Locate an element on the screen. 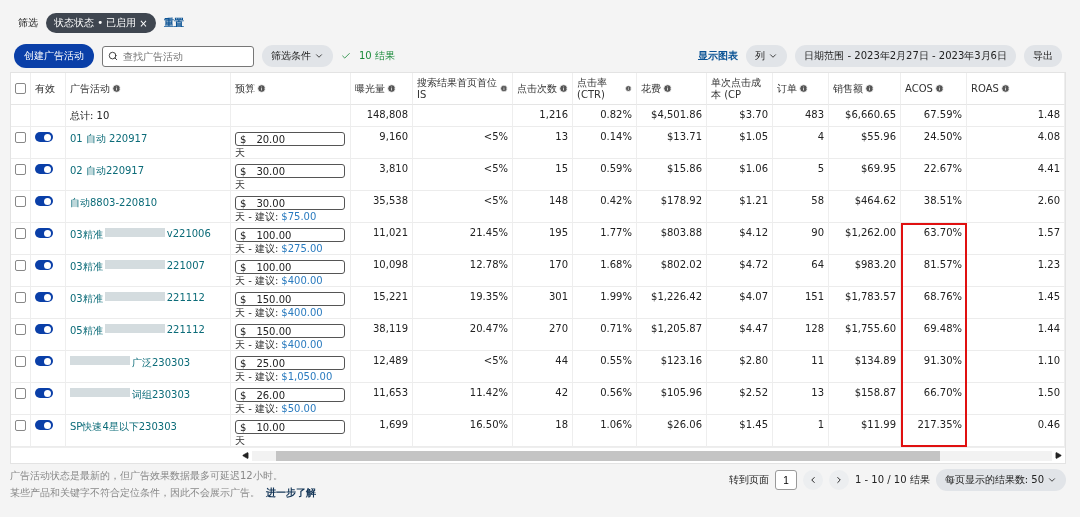 The width and height of the screenshot is (1080, 517). show-chart-link: 显示图表 is located at coordinates (718, 56).